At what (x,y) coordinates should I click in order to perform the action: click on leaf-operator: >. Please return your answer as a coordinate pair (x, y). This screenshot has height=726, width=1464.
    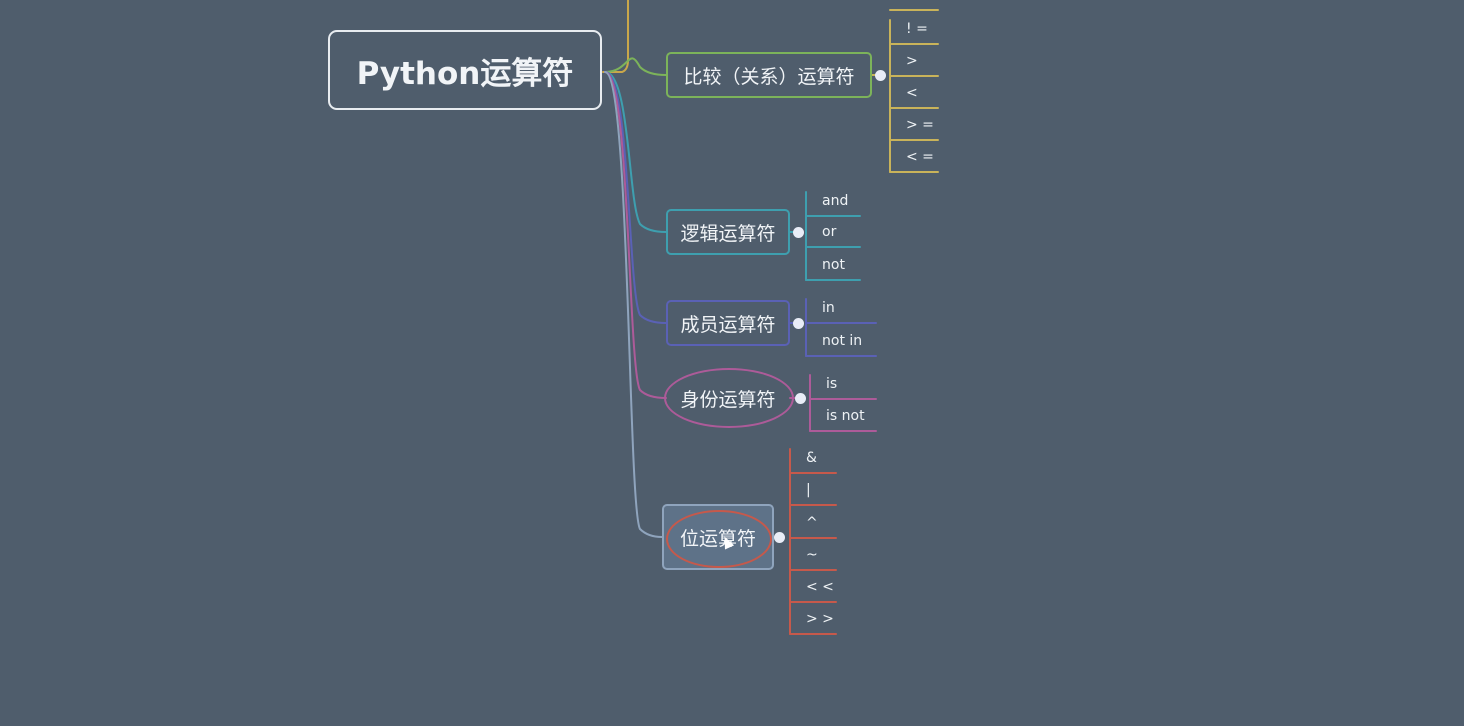
    Looking at the image, I should click on (912, 61).